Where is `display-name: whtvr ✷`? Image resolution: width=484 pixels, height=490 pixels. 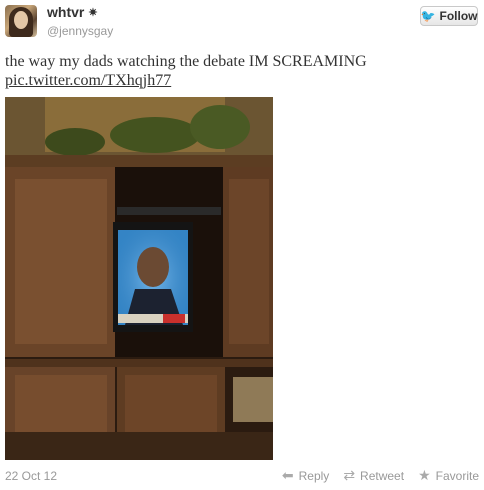
display-name: whtvr ✷ is located at coordinates (72, 12).